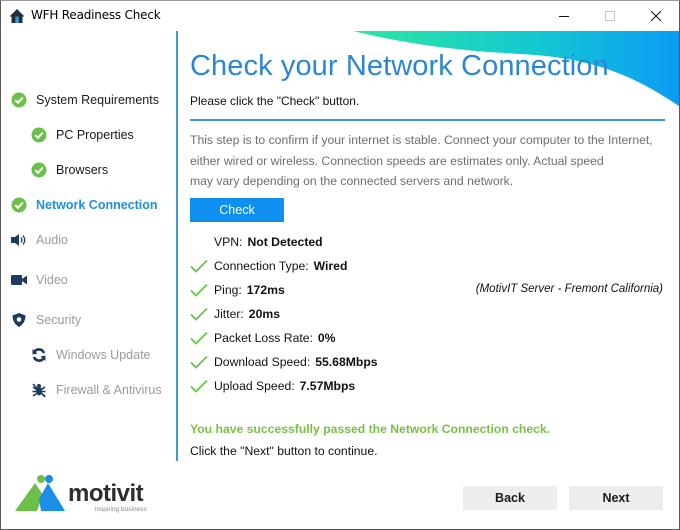 This screenshot has height=530, width=680. I want to click on result-connection-type: Connection Type: Wired, so click(268, 266).